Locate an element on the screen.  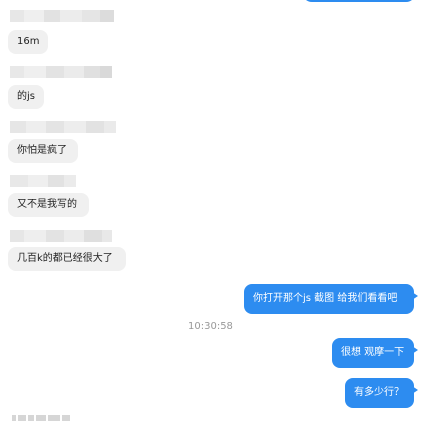
message-text: 16m is located at coordinates (28, 41).